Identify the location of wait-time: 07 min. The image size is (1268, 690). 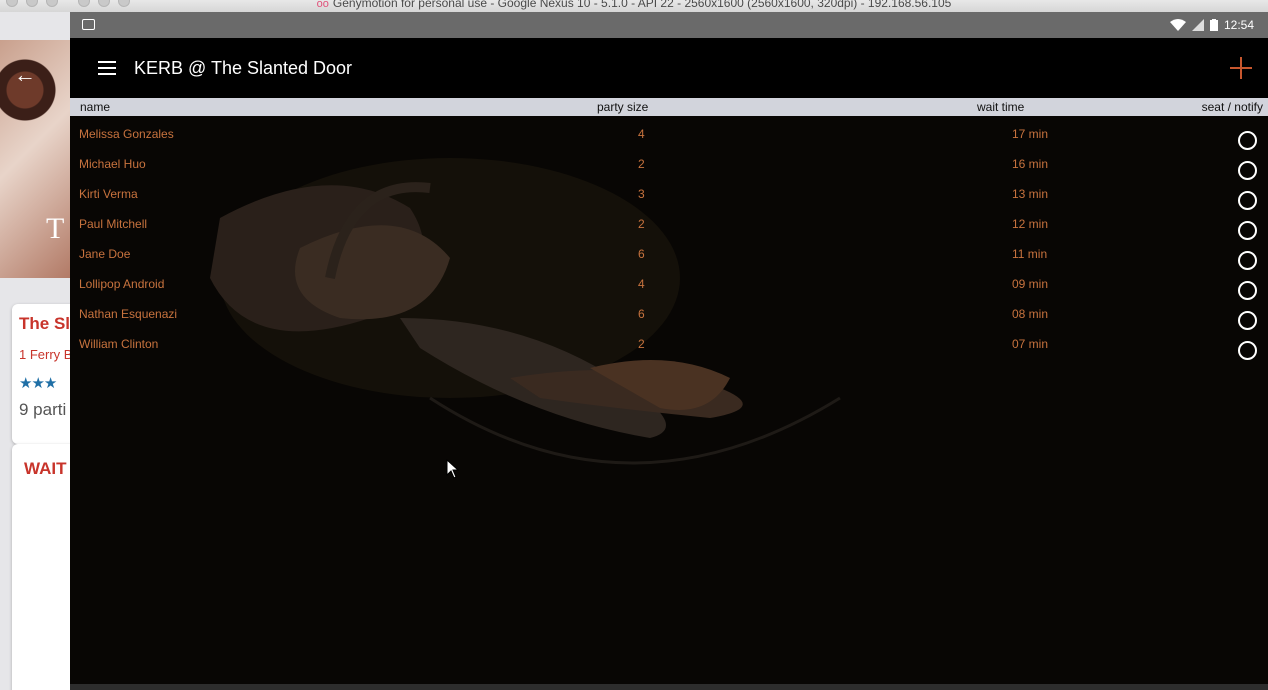
(1030, 344).